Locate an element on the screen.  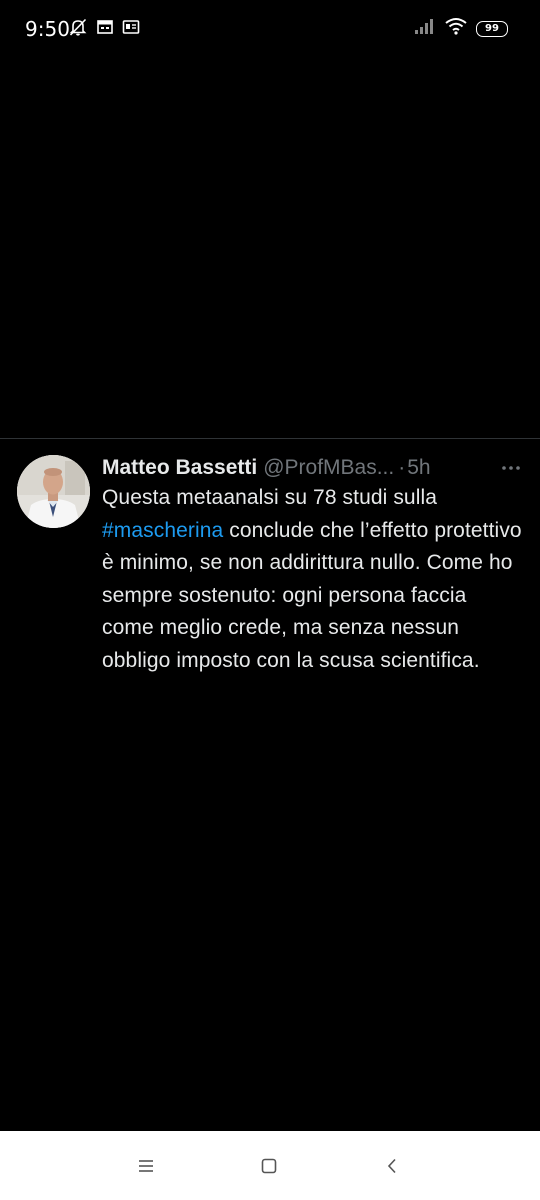
status-time: 9:50 is located at coordinates (47, 29).